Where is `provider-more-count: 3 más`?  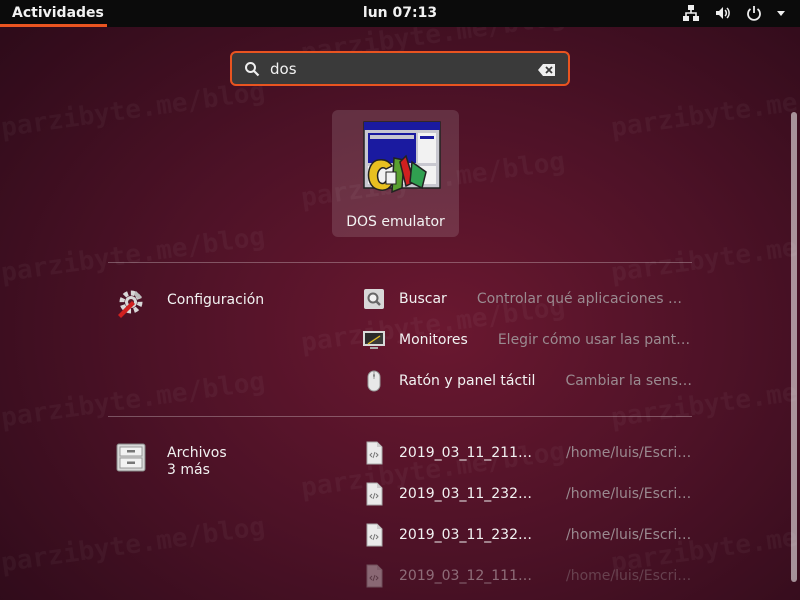
provider-more-count: 3 más is located at coordinates (197, 470).